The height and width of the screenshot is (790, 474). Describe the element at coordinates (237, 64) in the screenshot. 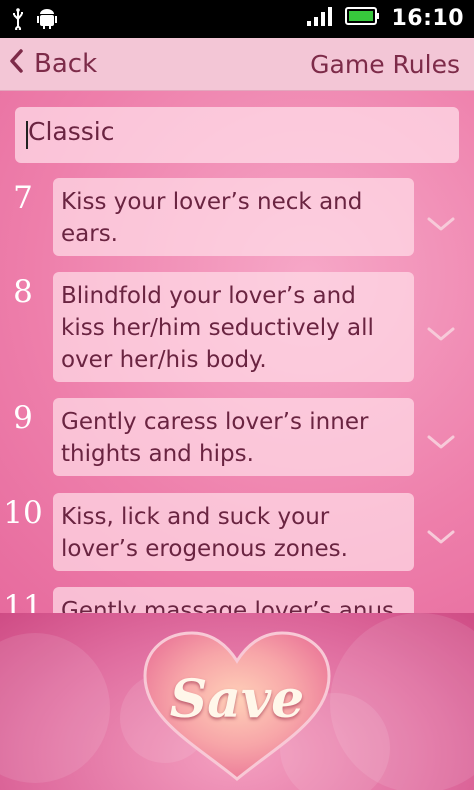

I see `nav-bar: Back Game Rules` at that location.